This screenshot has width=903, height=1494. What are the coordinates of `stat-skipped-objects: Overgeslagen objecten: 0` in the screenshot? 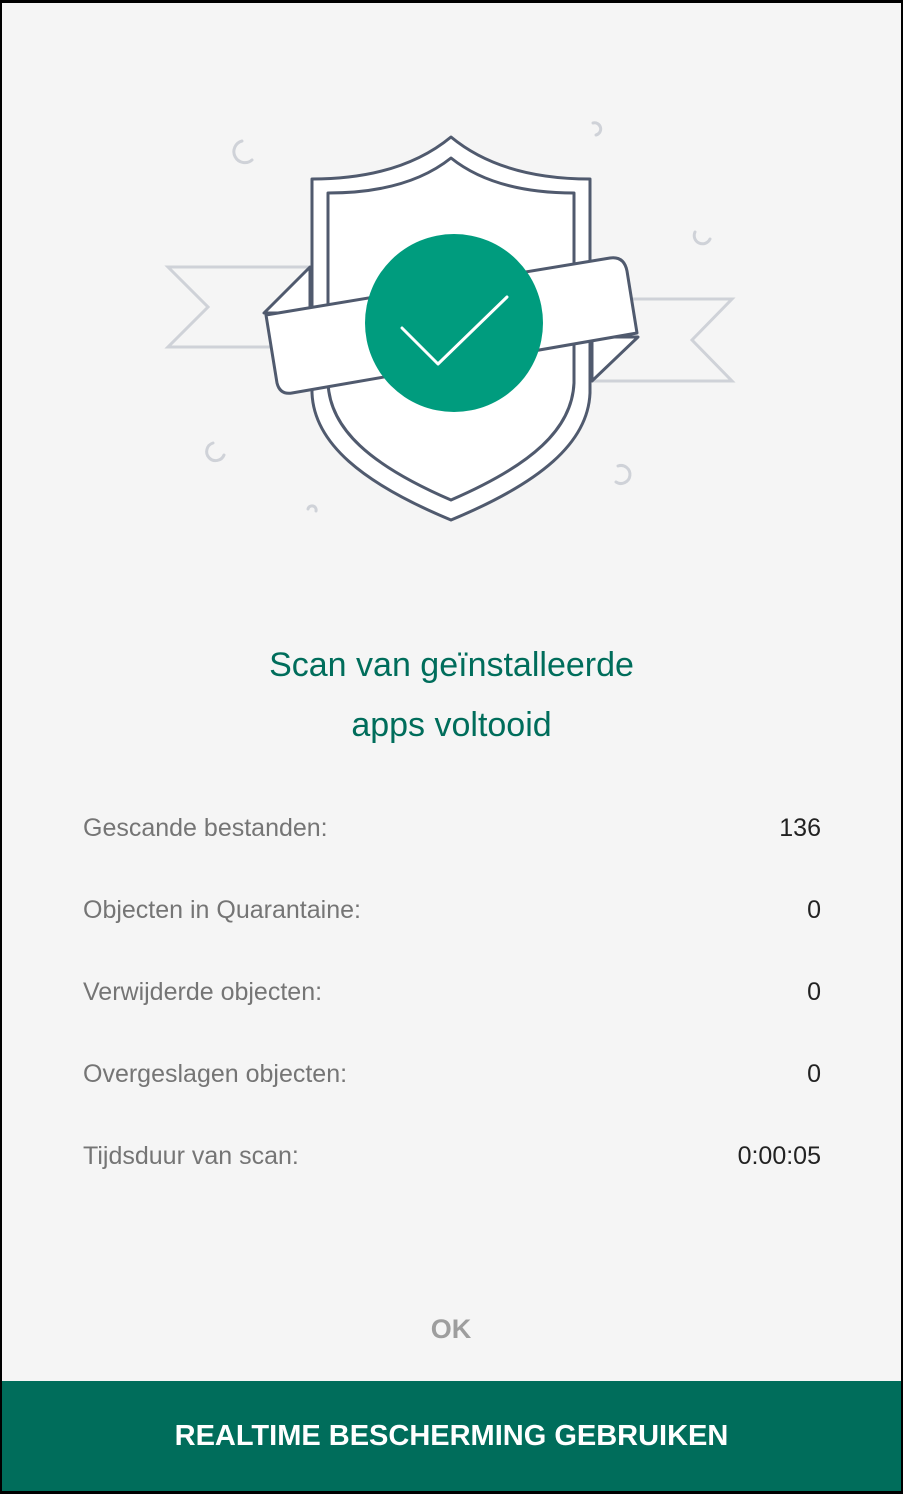 It's located at (452, 1074).